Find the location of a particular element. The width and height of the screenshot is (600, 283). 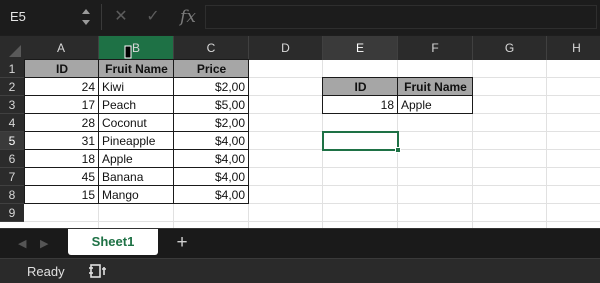

status-bar: Ready is located at coordinates (300, 270).